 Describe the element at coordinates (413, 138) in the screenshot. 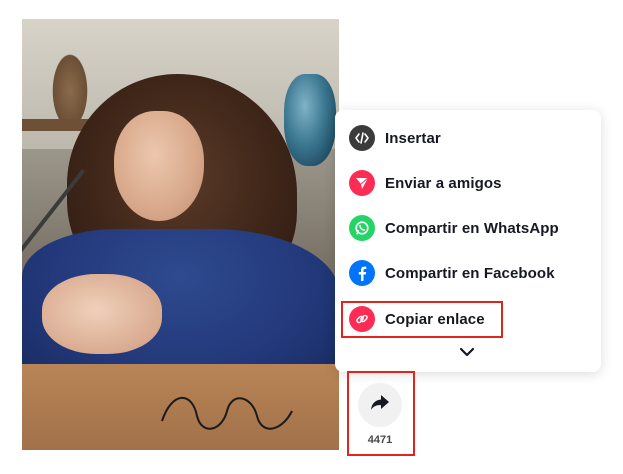

I see `share-option-label: Insertar` at that location.